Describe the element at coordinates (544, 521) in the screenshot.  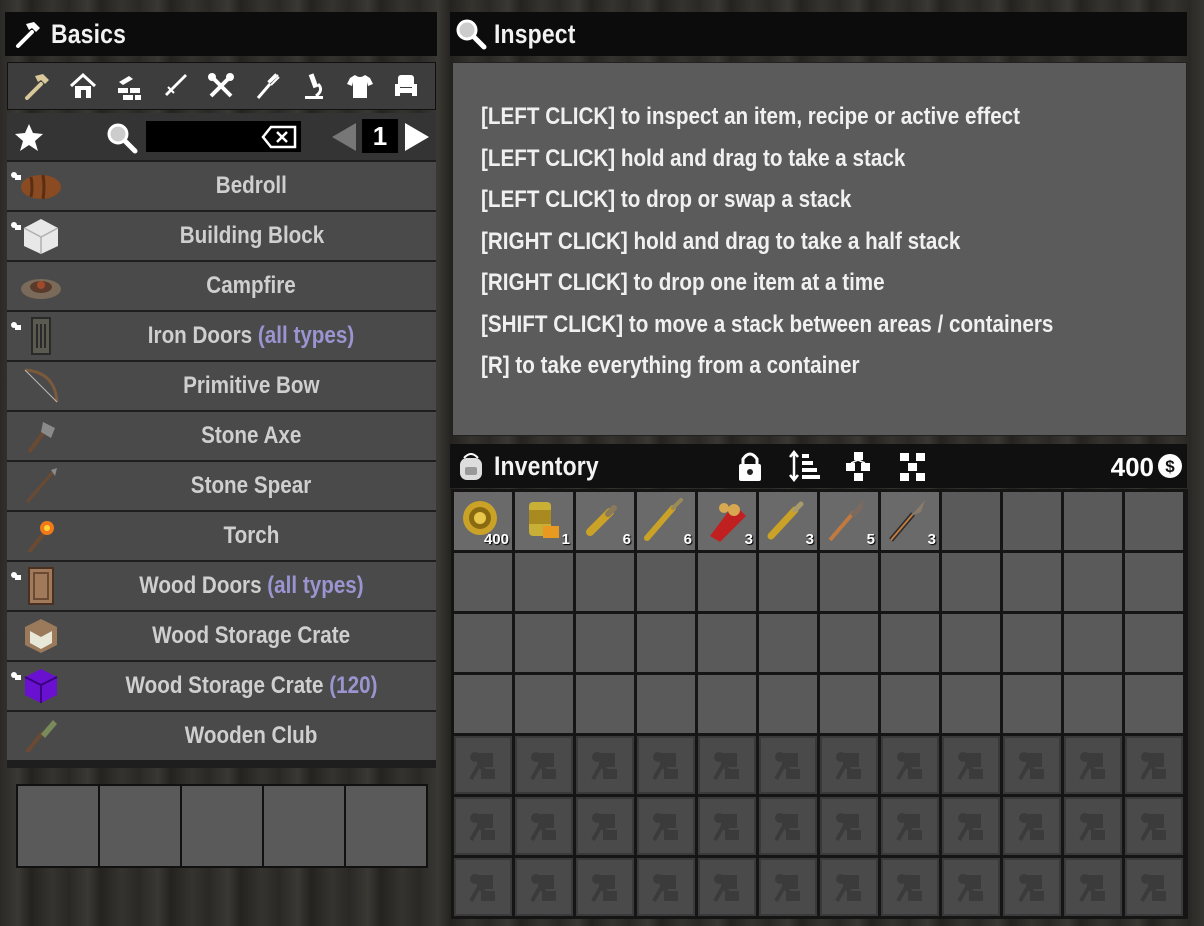
I see `inventory-slot: 1` at that location.